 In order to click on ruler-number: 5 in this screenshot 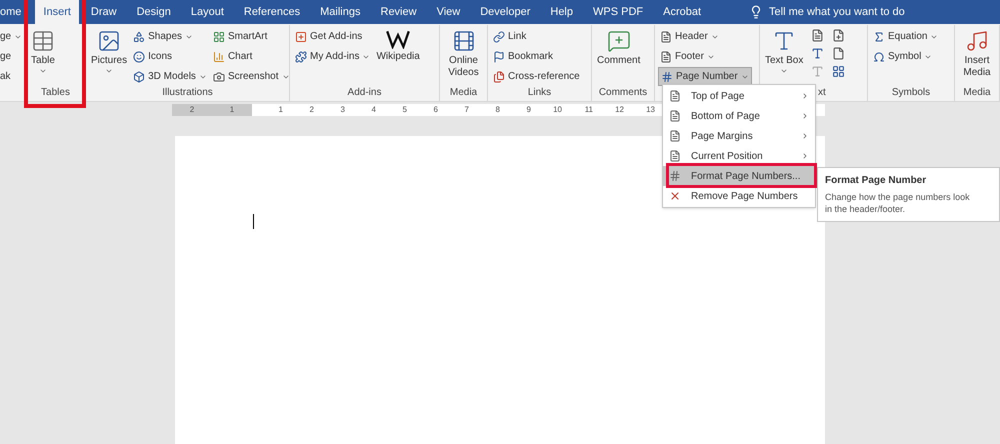, I will do `click(404, 110)`.